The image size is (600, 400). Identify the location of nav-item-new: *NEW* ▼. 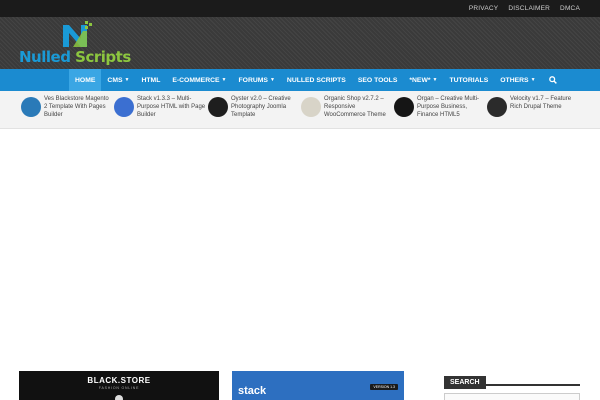
(423, 80).